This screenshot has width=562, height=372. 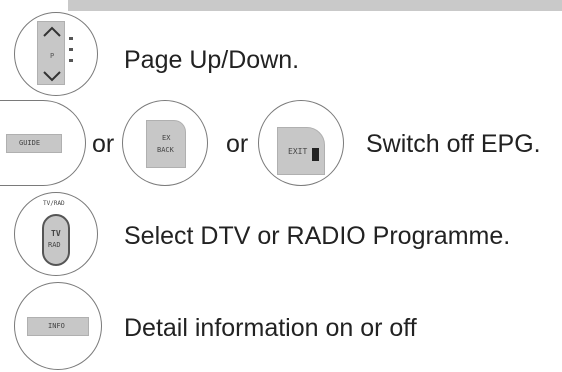 I want to click on exit-key-circle: EXIT, so click(x=301, y=143).